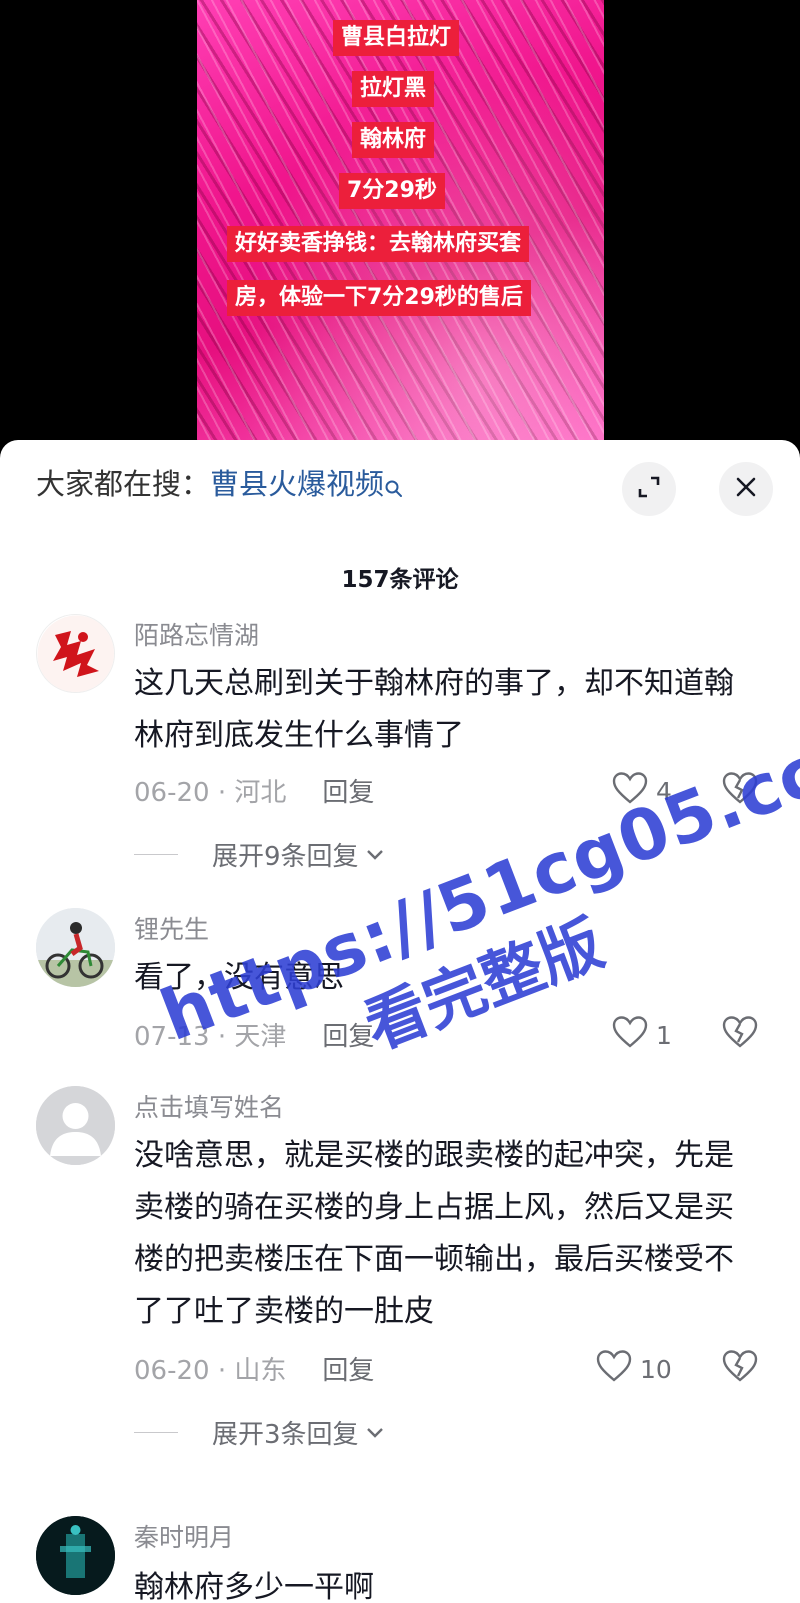  I want to click on trending-search: 大家都在搜：曹县火爆视频, so click(220, 486).